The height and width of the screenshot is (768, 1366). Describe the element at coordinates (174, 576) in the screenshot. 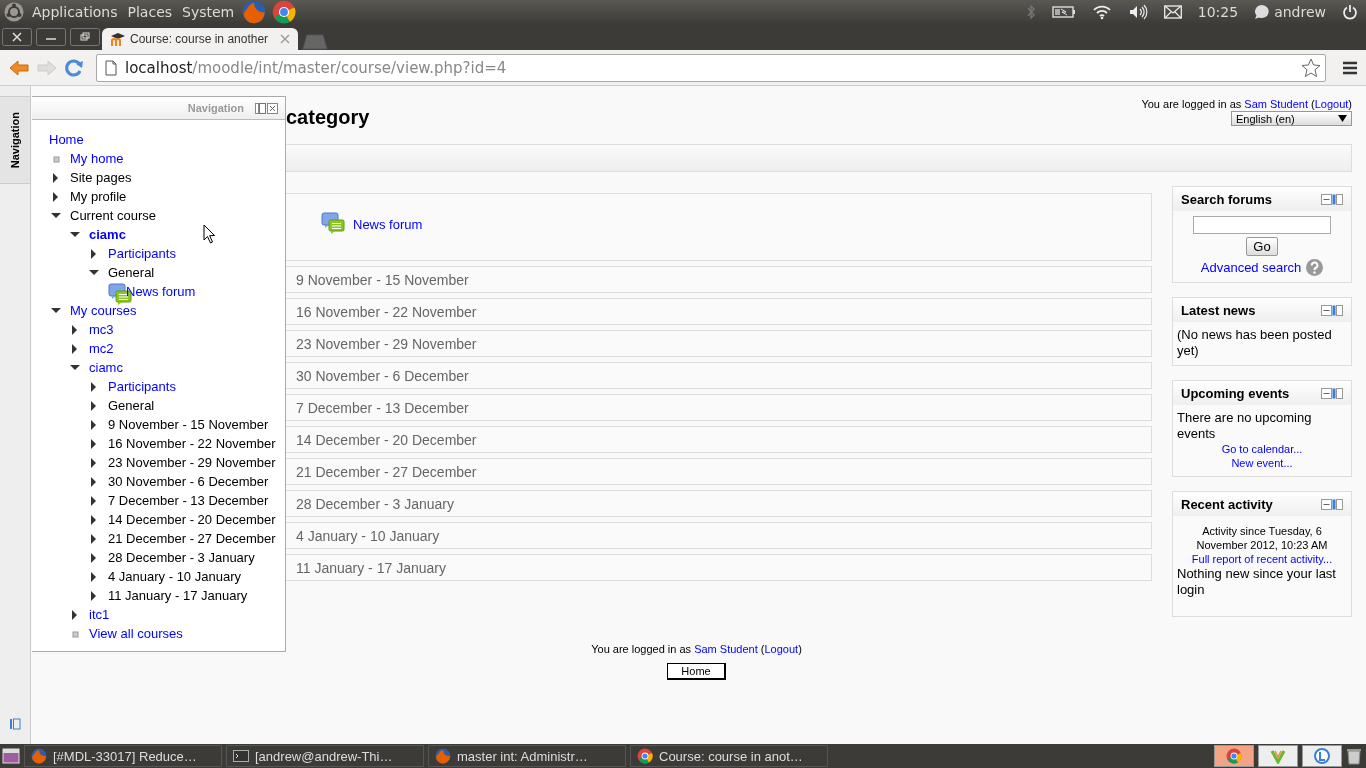

I see `nav-label: 4 January - 10 January` at that location.